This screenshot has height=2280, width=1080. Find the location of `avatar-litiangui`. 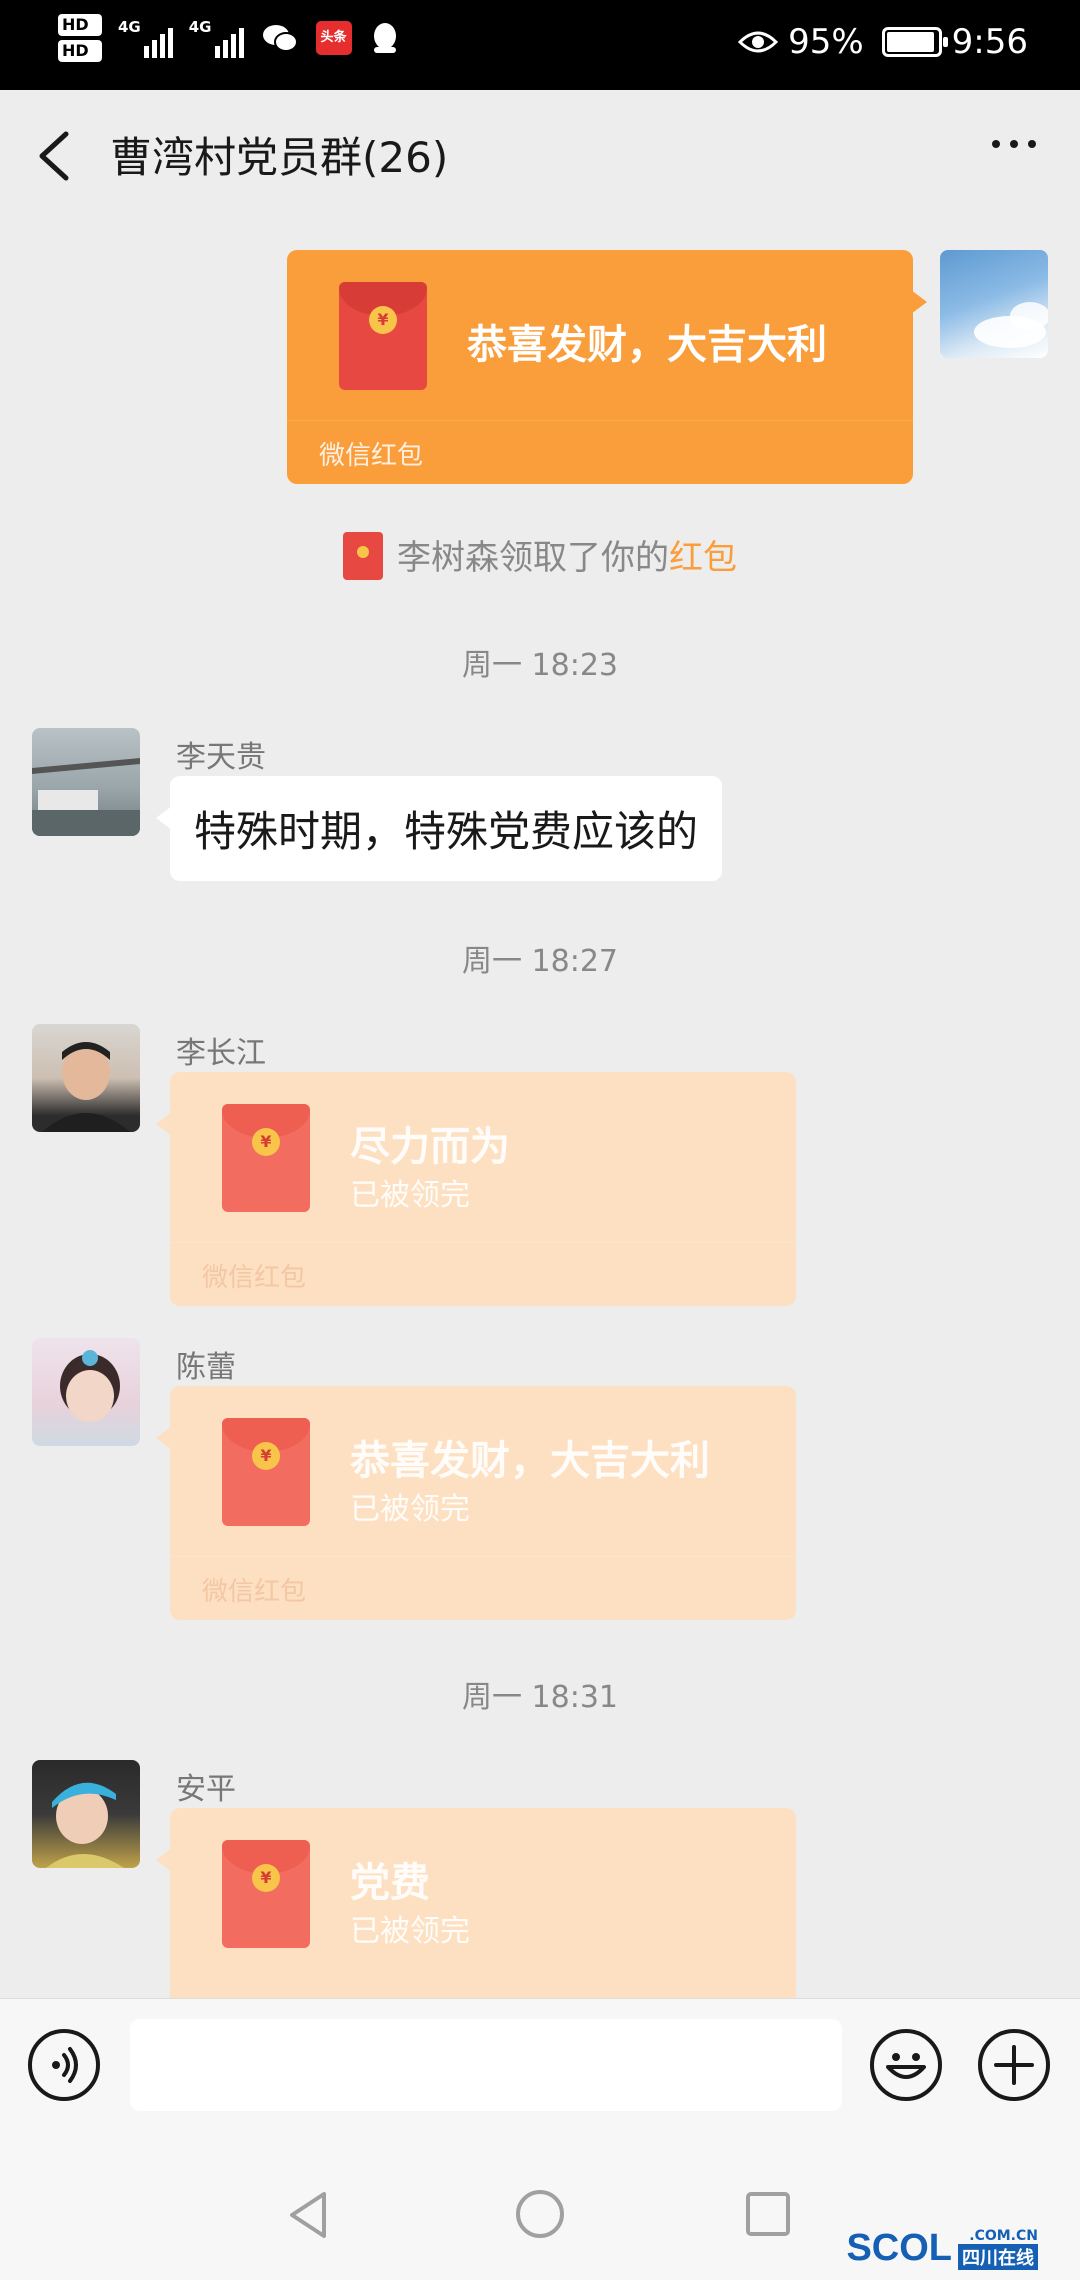

avatar-litiangui is located at coordinates (86, 782).